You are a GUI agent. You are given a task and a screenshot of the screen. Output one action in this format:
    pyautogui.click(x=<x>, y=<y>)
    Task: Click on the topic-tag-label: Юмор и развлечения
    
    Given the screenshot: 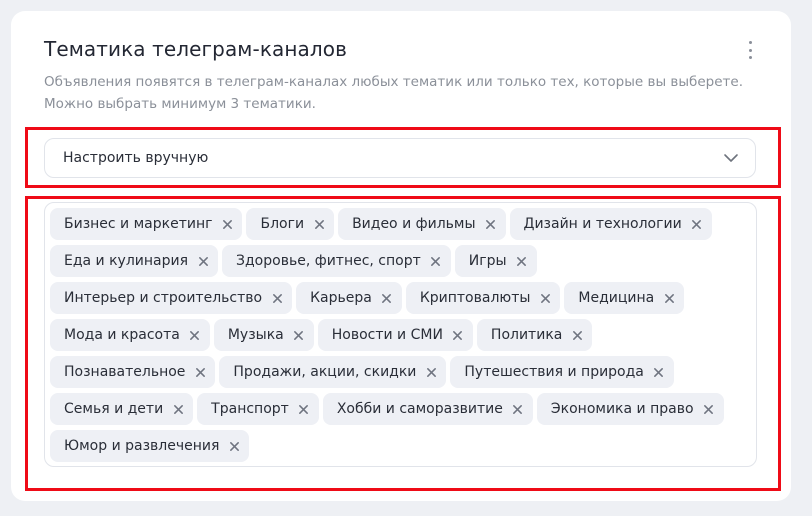 What is the action you would take?
    pyautogui.click(x=142, y=446)
    